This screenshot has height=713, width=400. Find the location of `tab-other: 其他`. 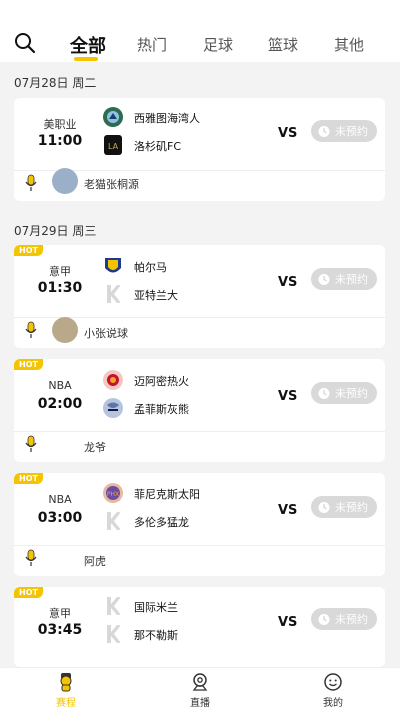

tab-other: 其他 is located at coordinates (349, 44).